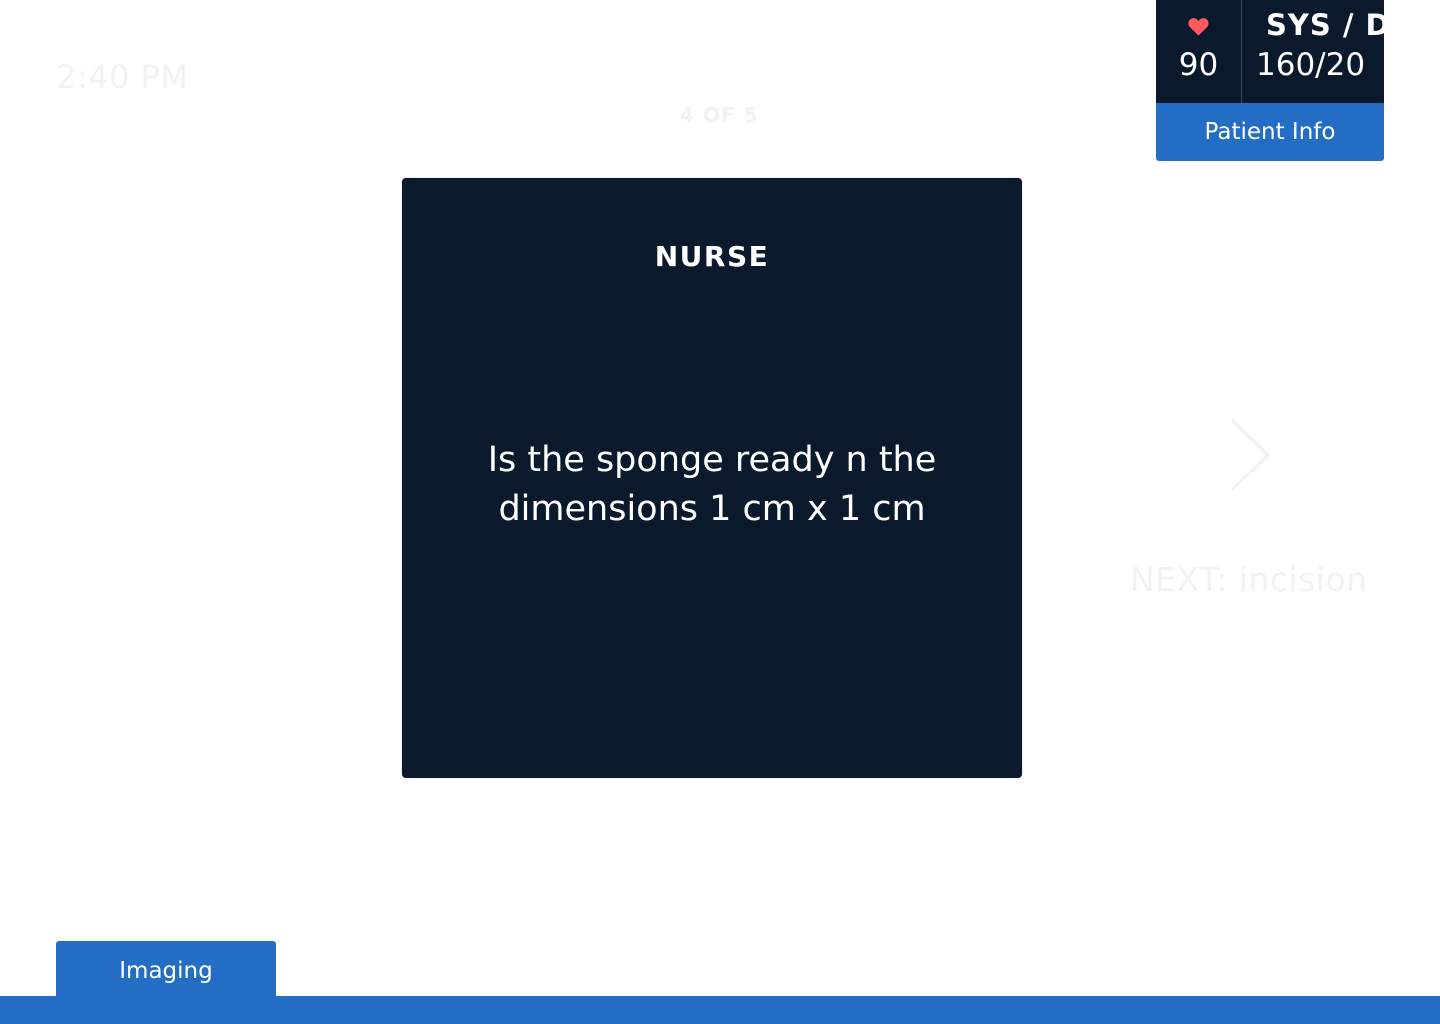  I want to click on card-role-title: NURSE, so click(712, 256).